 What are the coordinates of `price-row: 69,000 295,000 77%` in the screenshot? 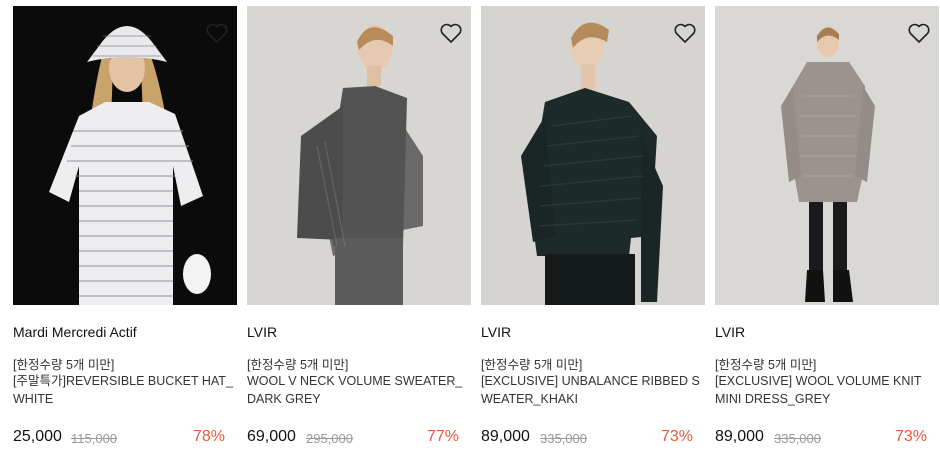 It's located at (359, 439).